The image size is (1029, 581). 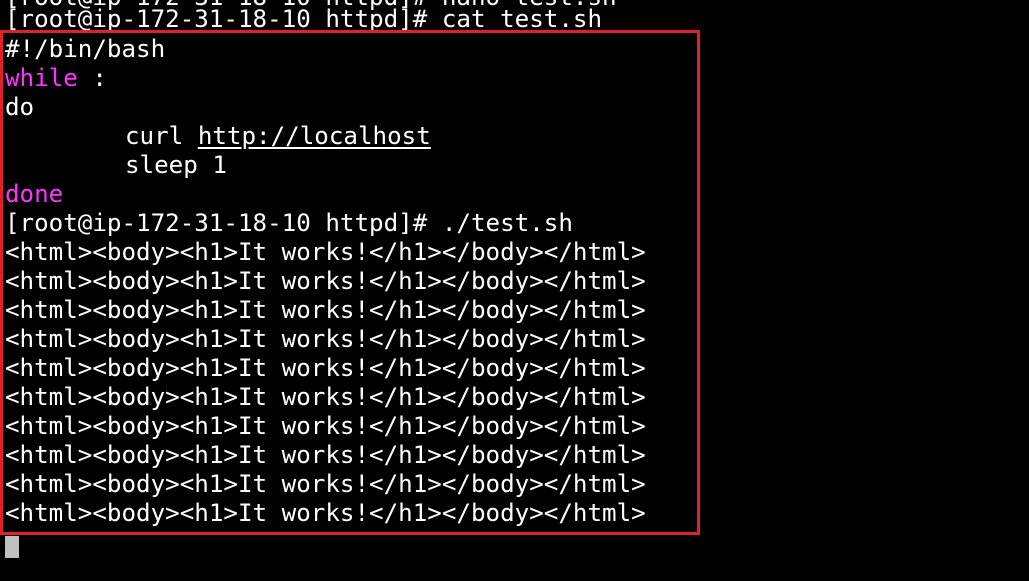 What do you see at coordinates (41, 78) in the screenshot?
I see `while-keyword: while` at bounding box center [41, 78].